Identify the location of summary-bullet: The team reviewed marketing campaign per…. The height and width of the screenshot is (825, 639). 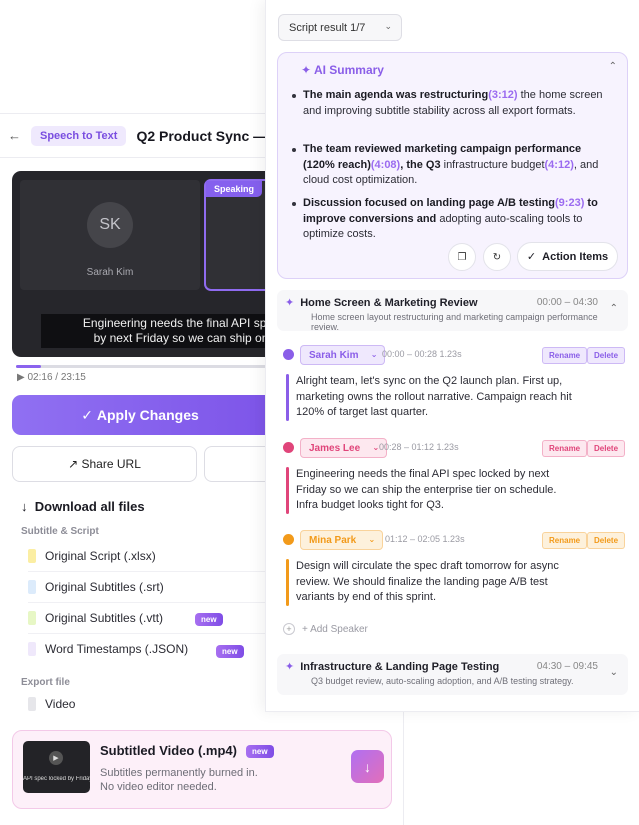
(452, 165).